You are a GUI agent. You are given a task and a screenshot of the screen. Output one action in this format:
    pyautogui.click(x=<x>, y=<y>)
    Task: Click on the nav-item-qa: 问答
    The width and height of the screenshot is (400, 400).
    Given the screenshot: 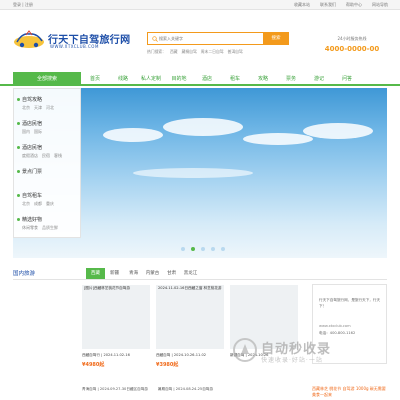 What is the action you would take?
    pyautogui.click(x=347, y=79)
    